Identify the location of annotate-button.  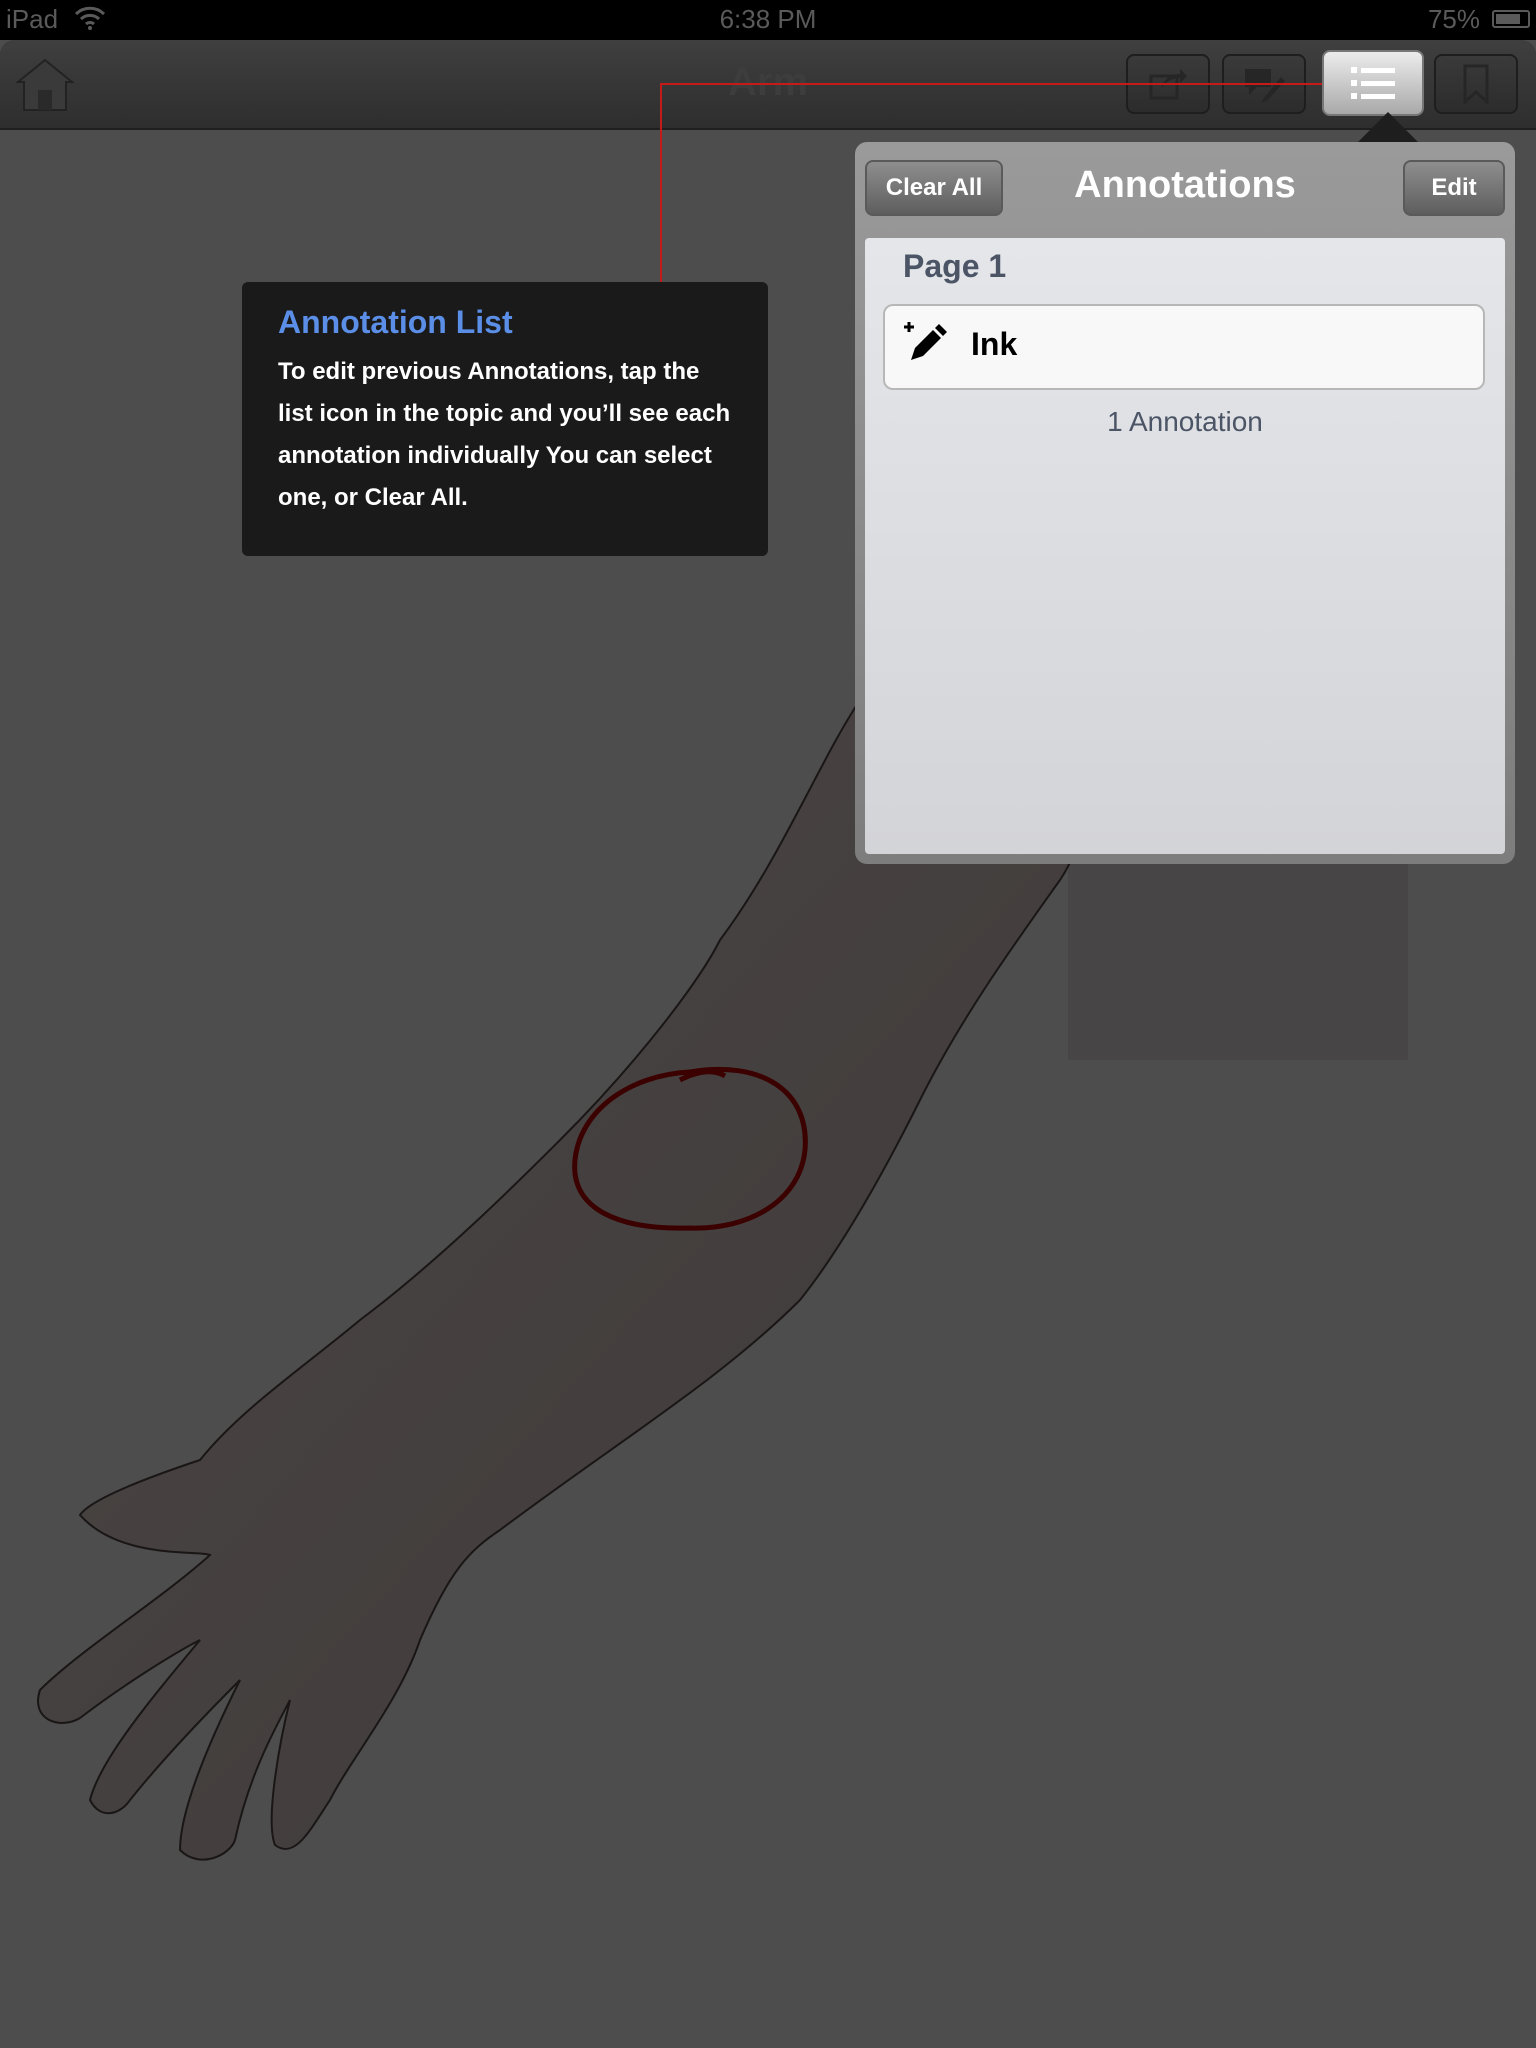
(1264, 84).